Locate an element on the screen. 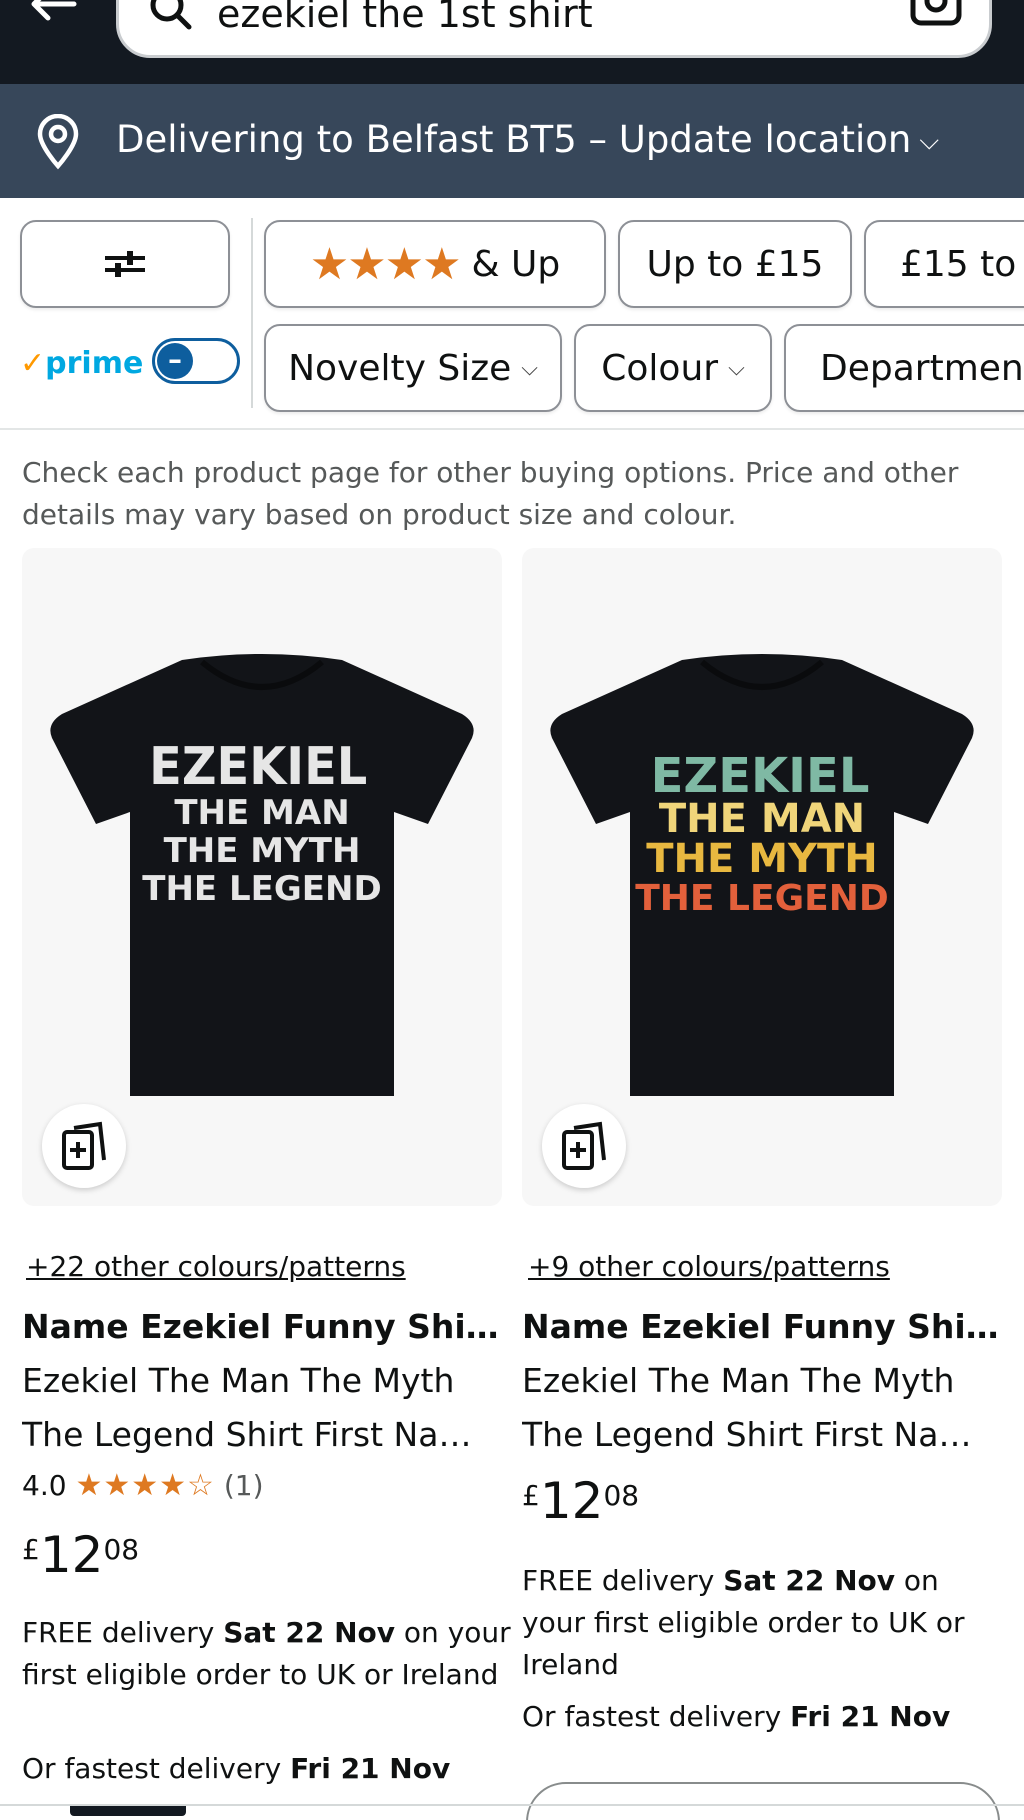 This screenshot has width=1024, height=1820. filter-department: Department is located at coordinates (904, 368).